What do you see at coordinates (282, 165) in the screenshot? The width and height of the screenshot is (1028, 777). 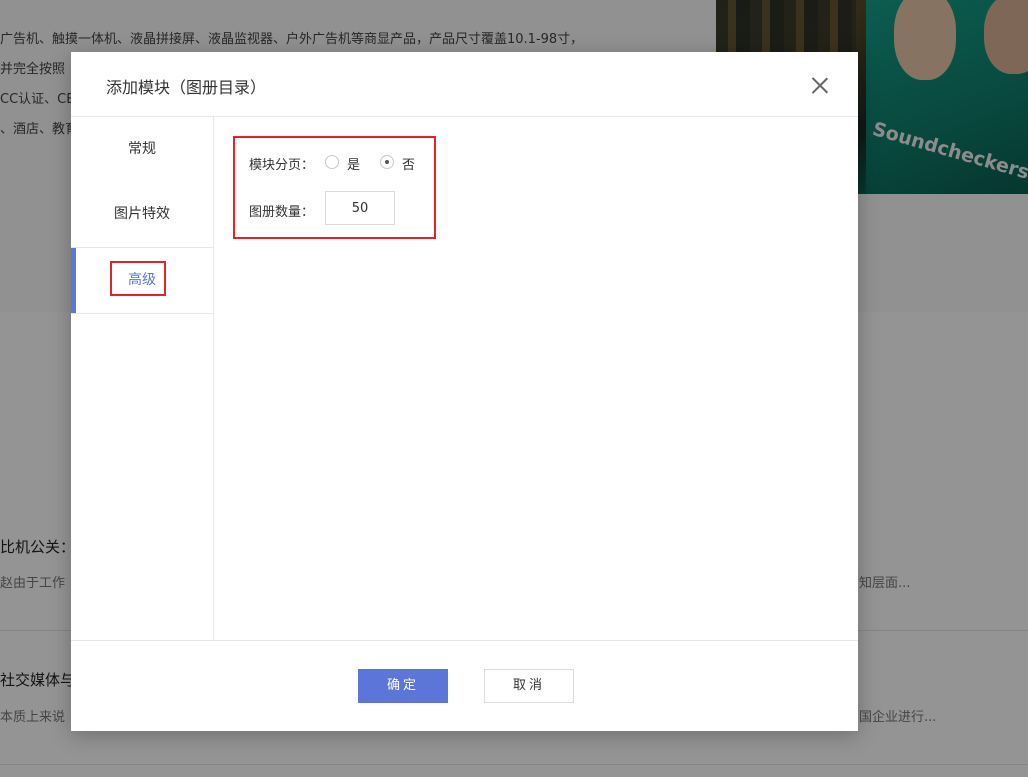 I see `pagination-label: 模块分页：` at bounding box center [282, 165].